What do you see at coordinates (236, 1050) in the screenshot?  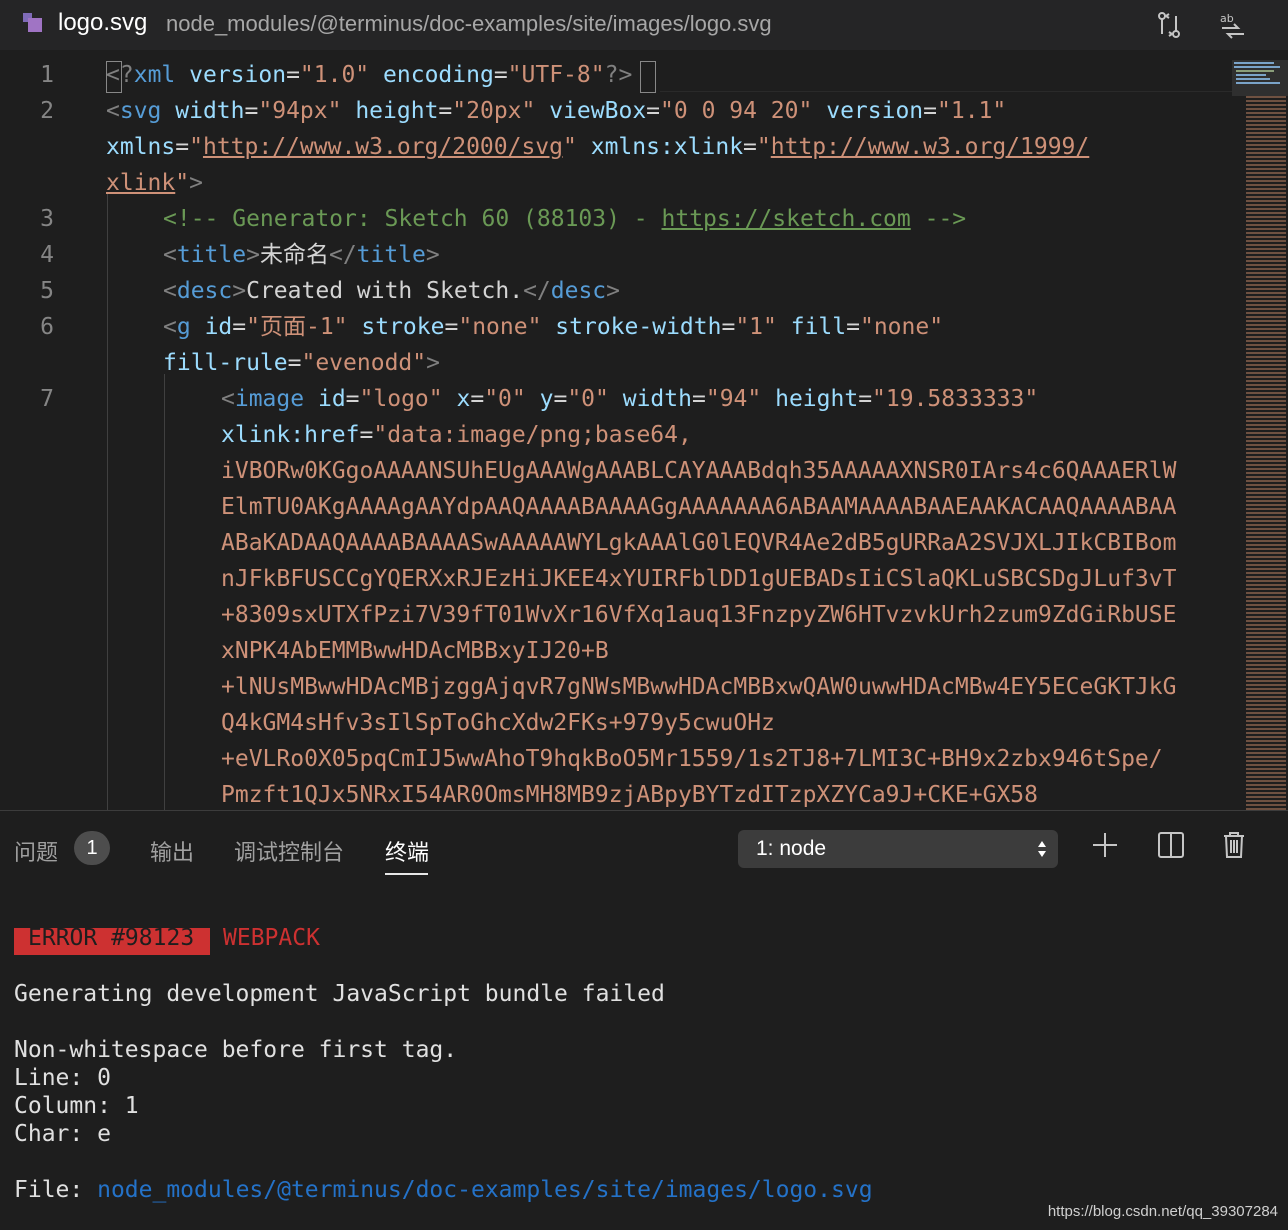 I see `error-detail: Non-whitespace before first tag.` at bounding box center [236, 1050].